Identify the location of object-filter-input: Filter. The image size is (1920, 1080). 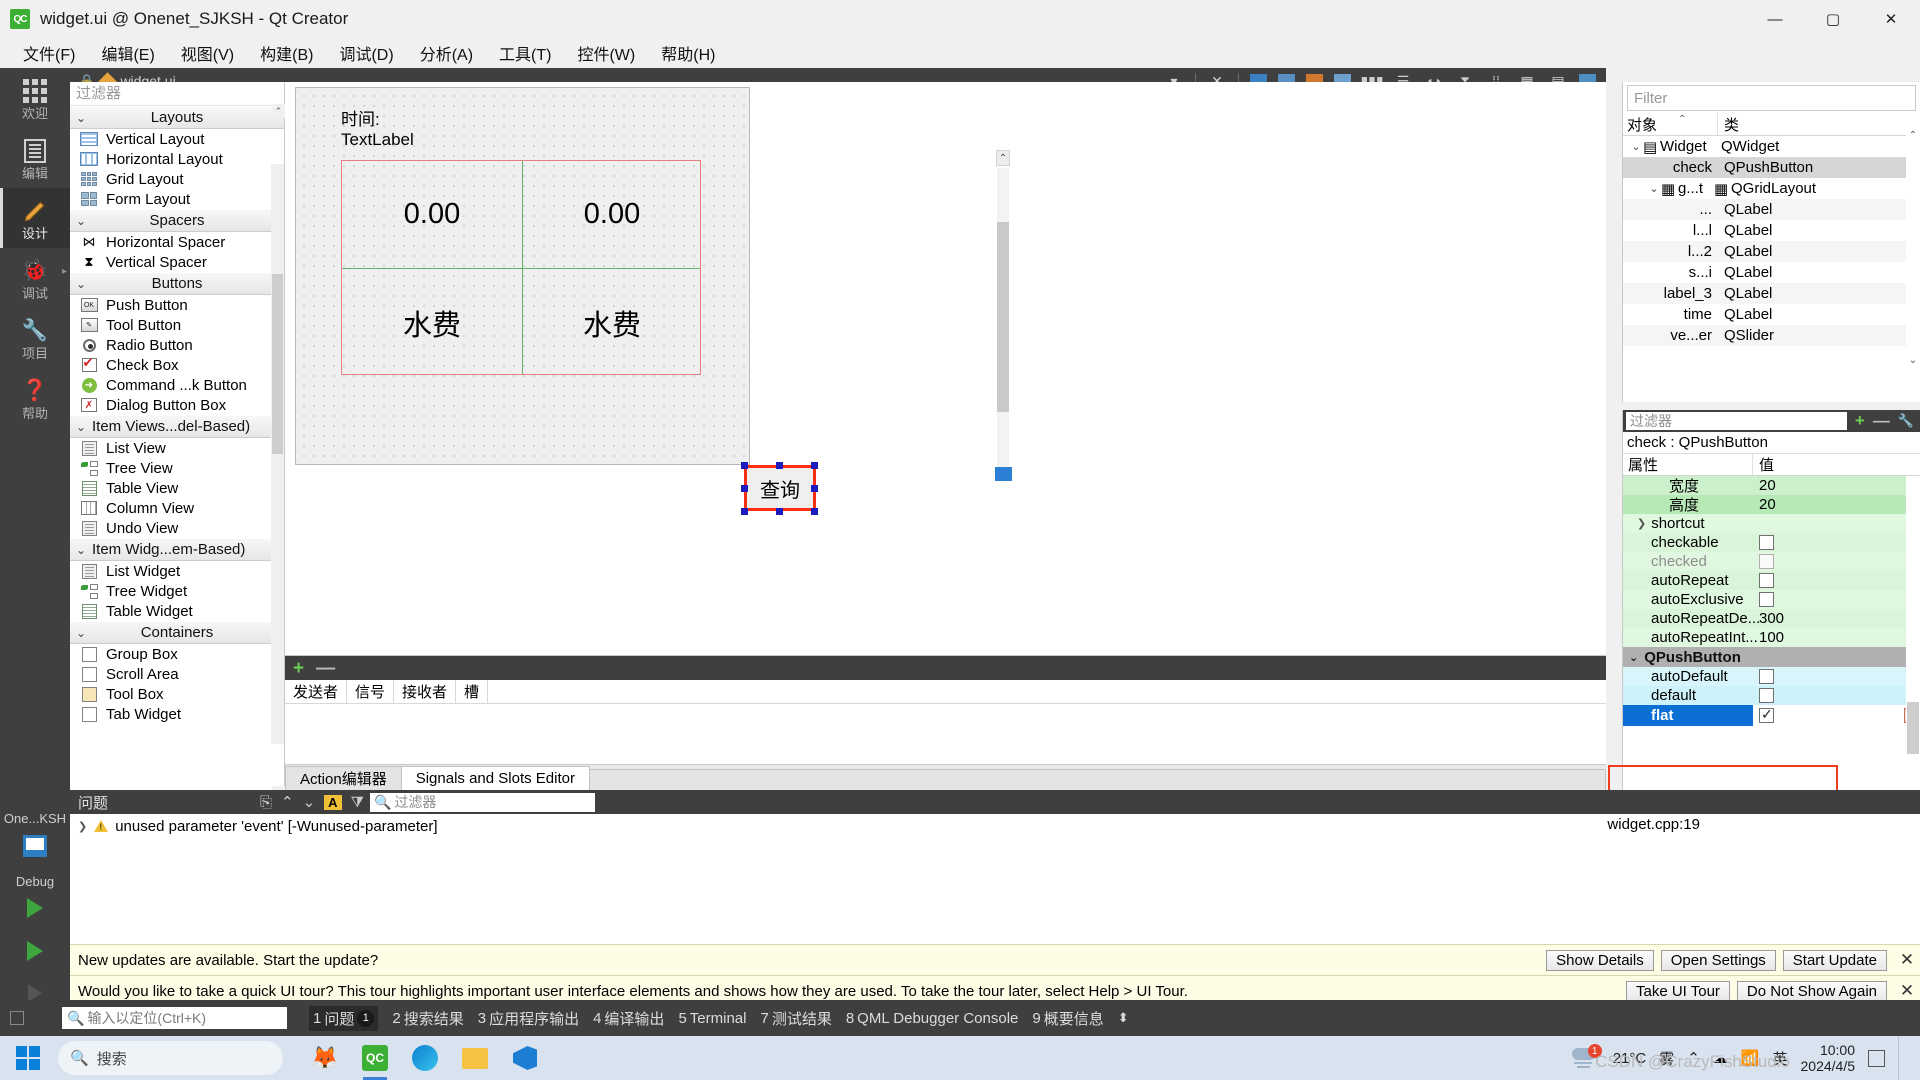
(1771, 98).